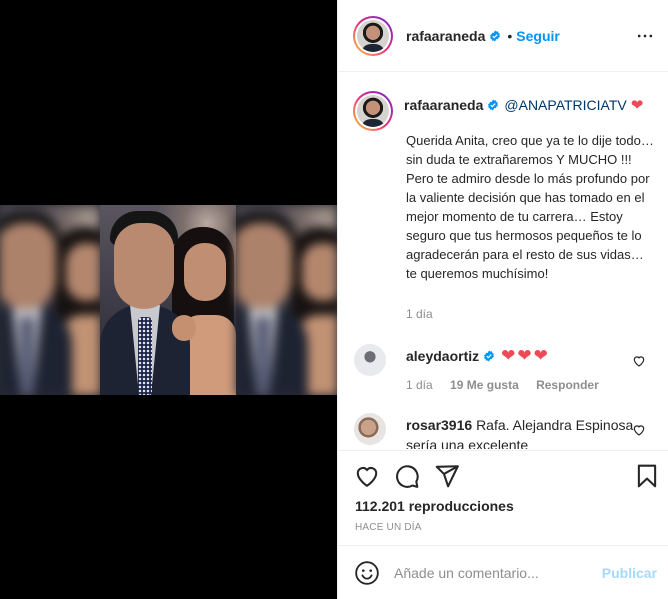  What do you see at coordinates (419, 314) in the screenshot?
I see `caption-timestamp: 1 día` at bounding box center [419, 314].